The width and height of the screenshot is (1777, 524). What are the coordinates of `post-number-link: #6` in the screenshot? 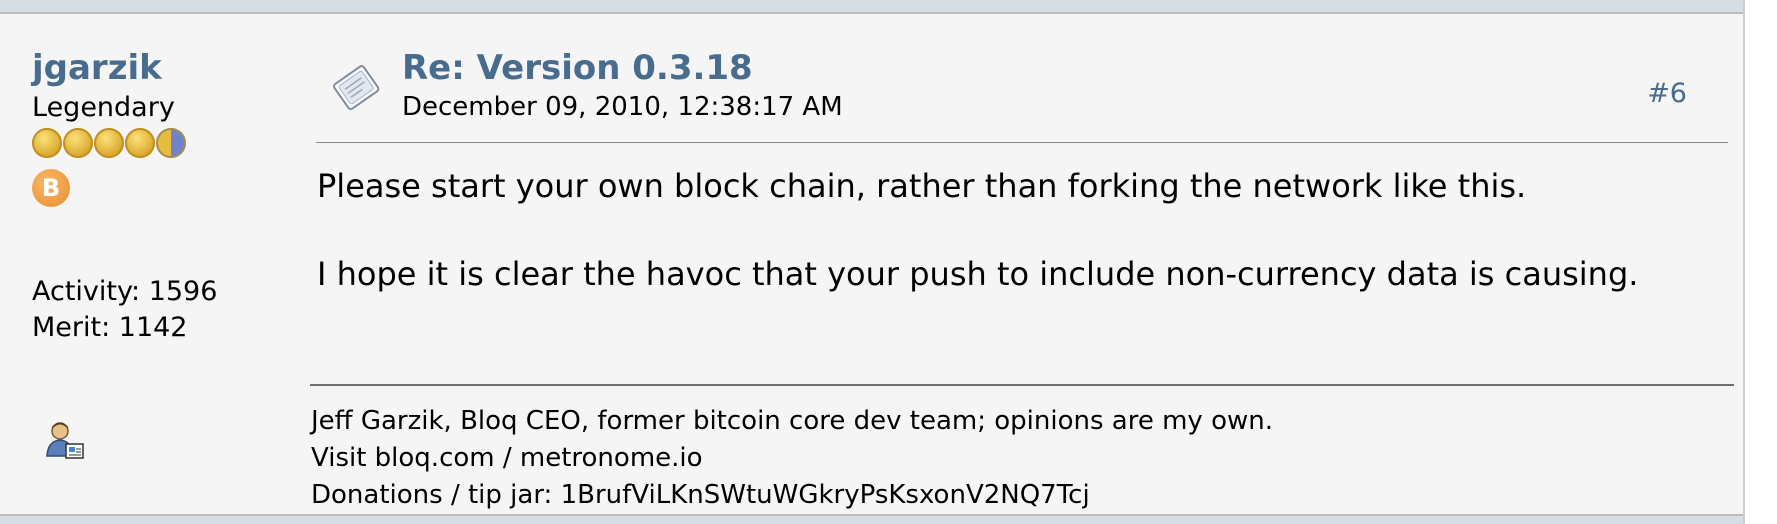 It's located at (1667, 93).